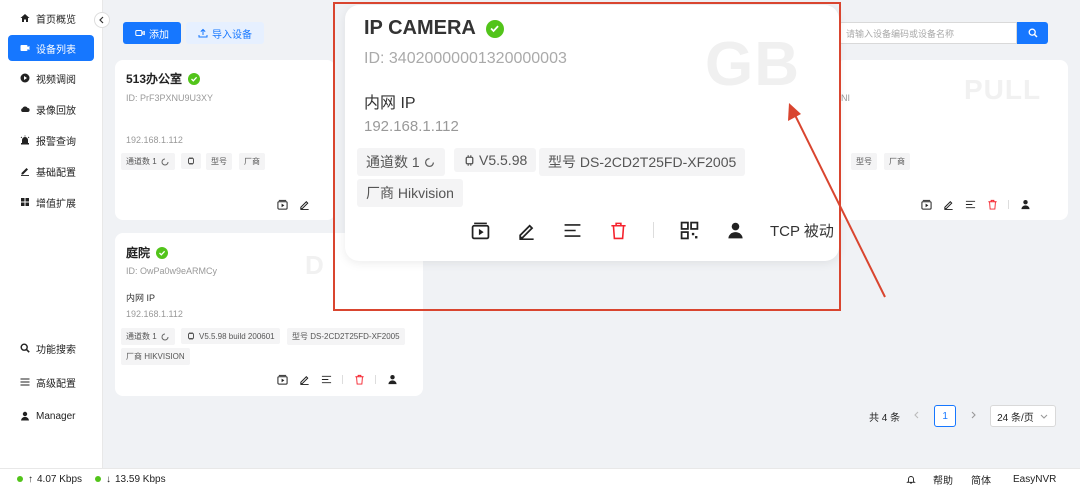 This screenshot has height=489, width=1080. What do you see at coordinates (56, 204) in the screenshot?
I see `sidebar-item-label: 增值扩展` at bounding box center [56, 204].